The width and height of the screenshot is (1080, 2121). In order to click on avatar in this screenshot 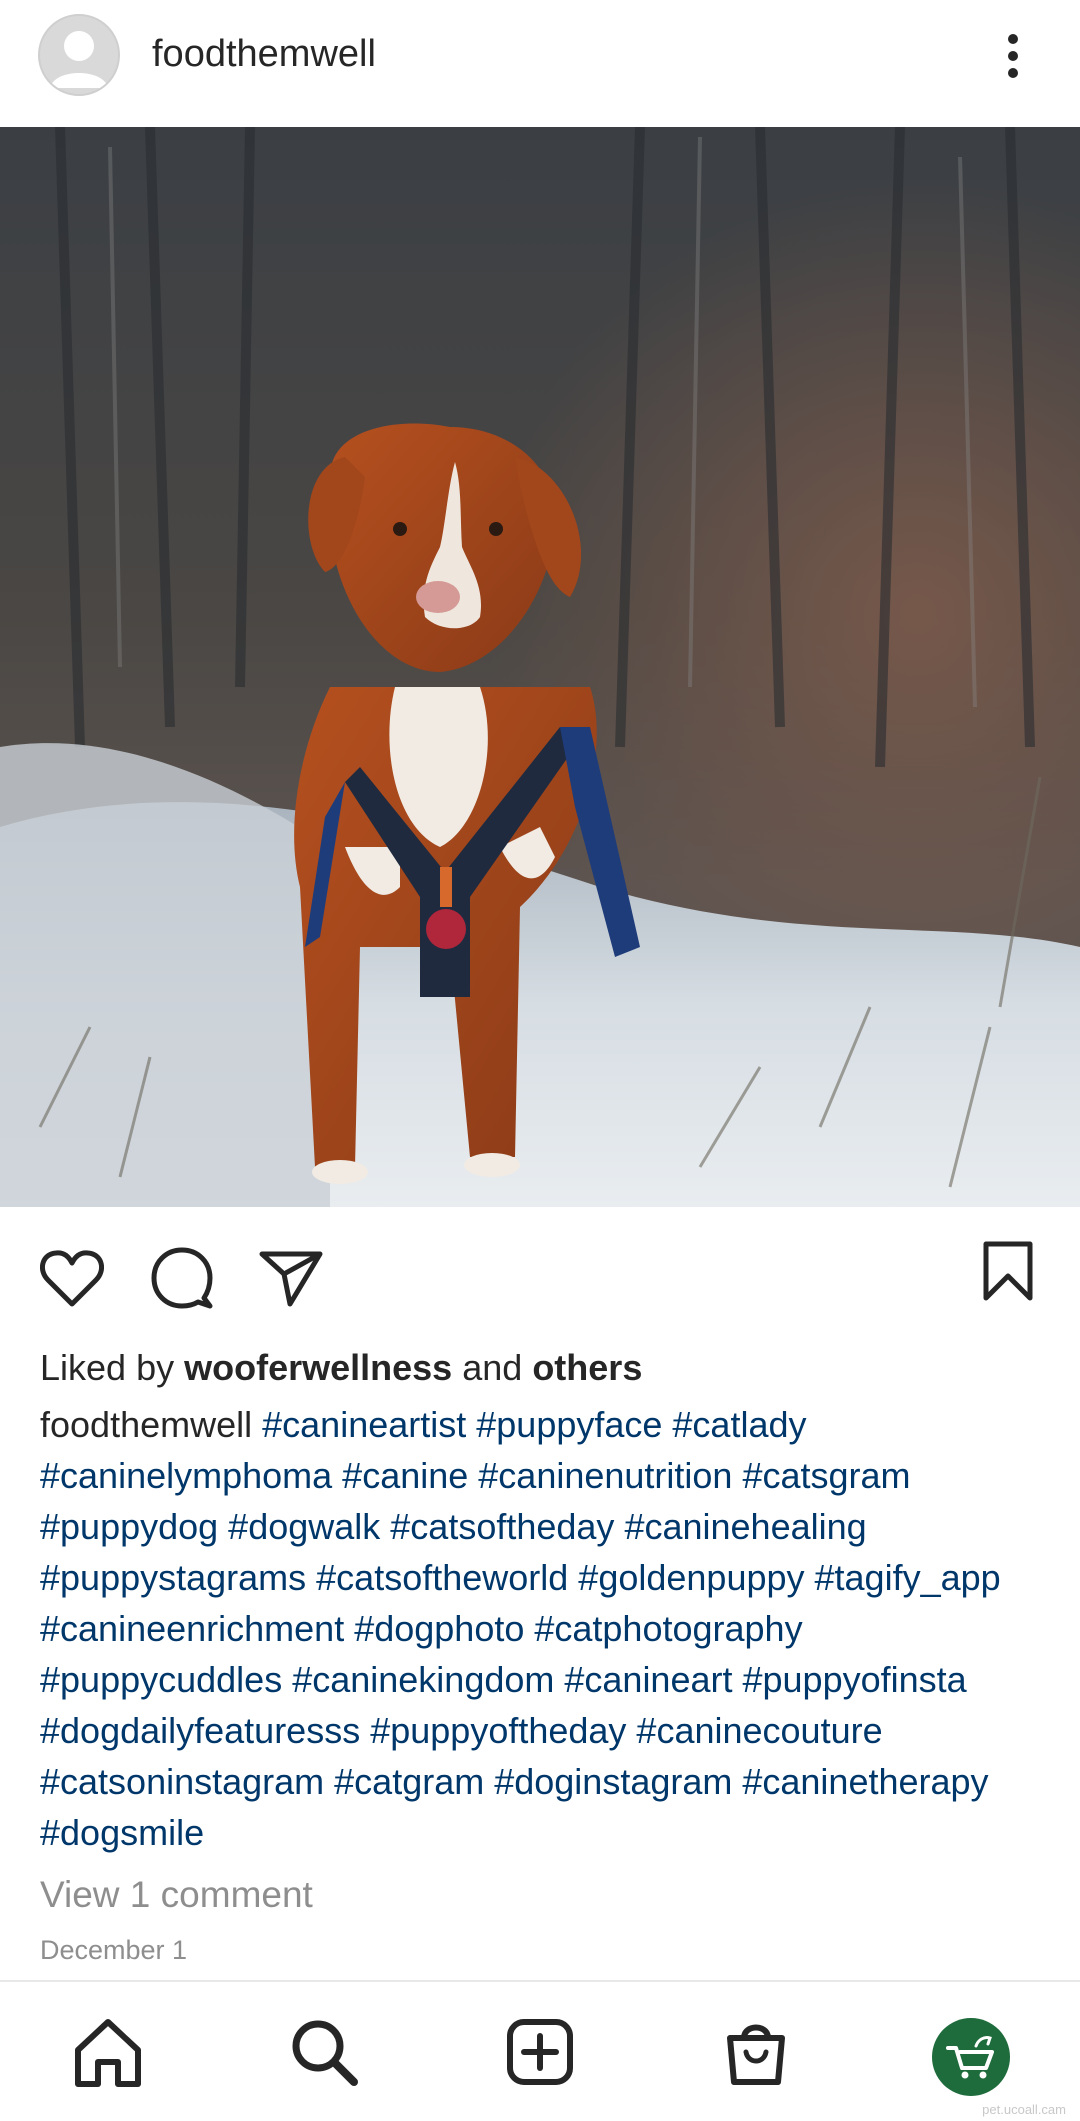, I will do `click(79, 55)`.